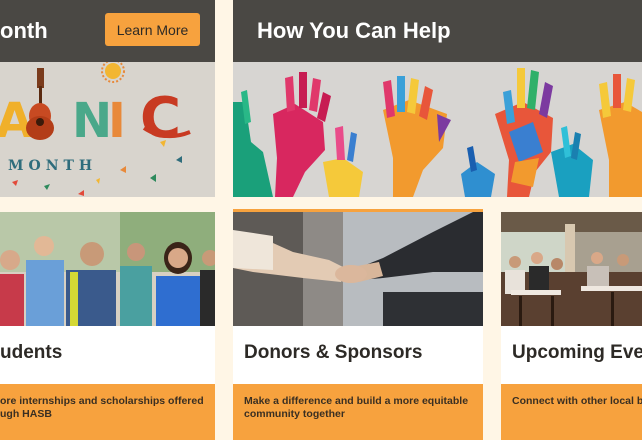 Image resolution: width=642 pixels, height=440 pixels. What do you see at coordinates (26, 414) in the screenshot?
I see `card-students-desc-line2: ugh HASB` at bounding box center [26, 414].